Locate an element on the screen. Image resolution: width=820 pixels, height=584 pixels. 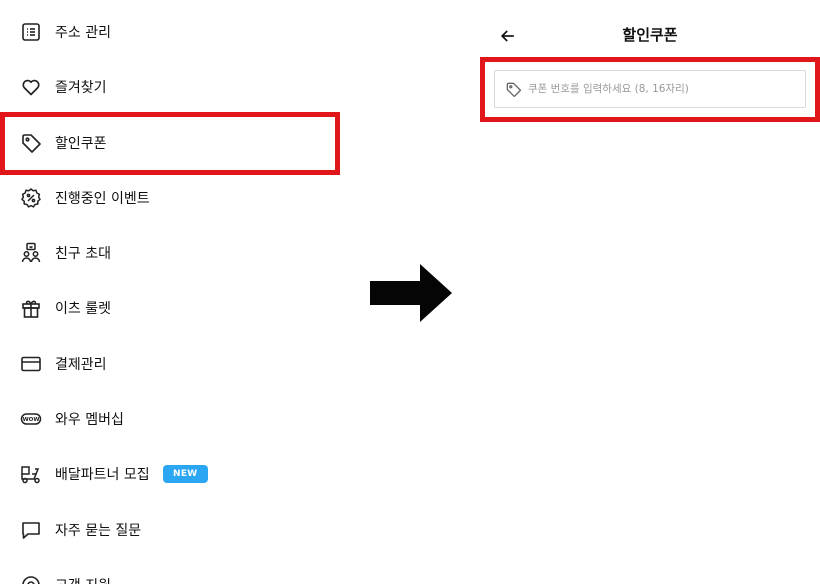
address-list-icon is located at coordinates (31, 32).